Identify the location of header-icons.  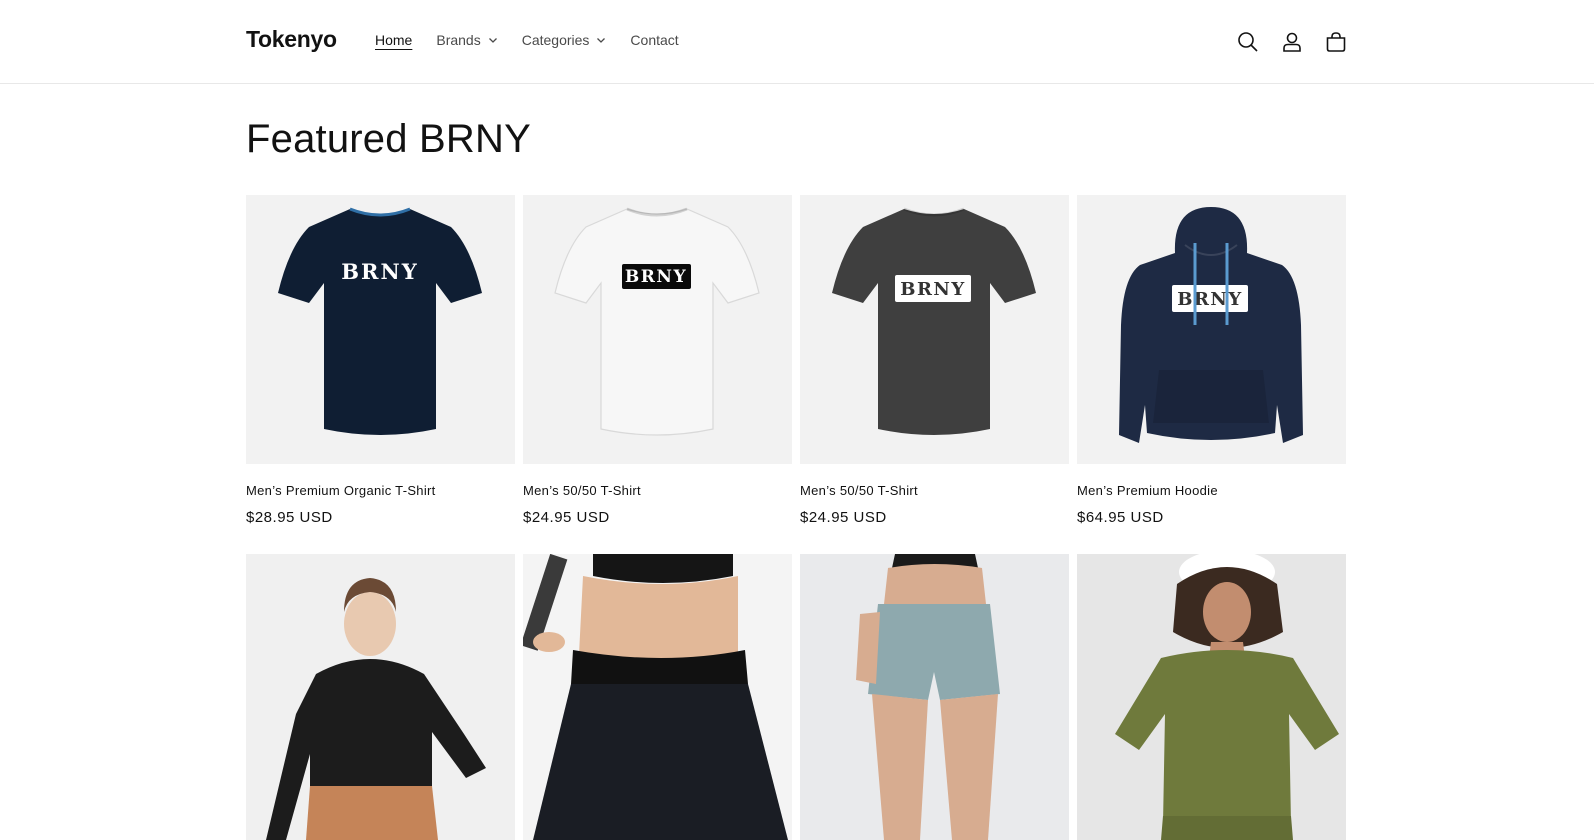
(1292, 42).